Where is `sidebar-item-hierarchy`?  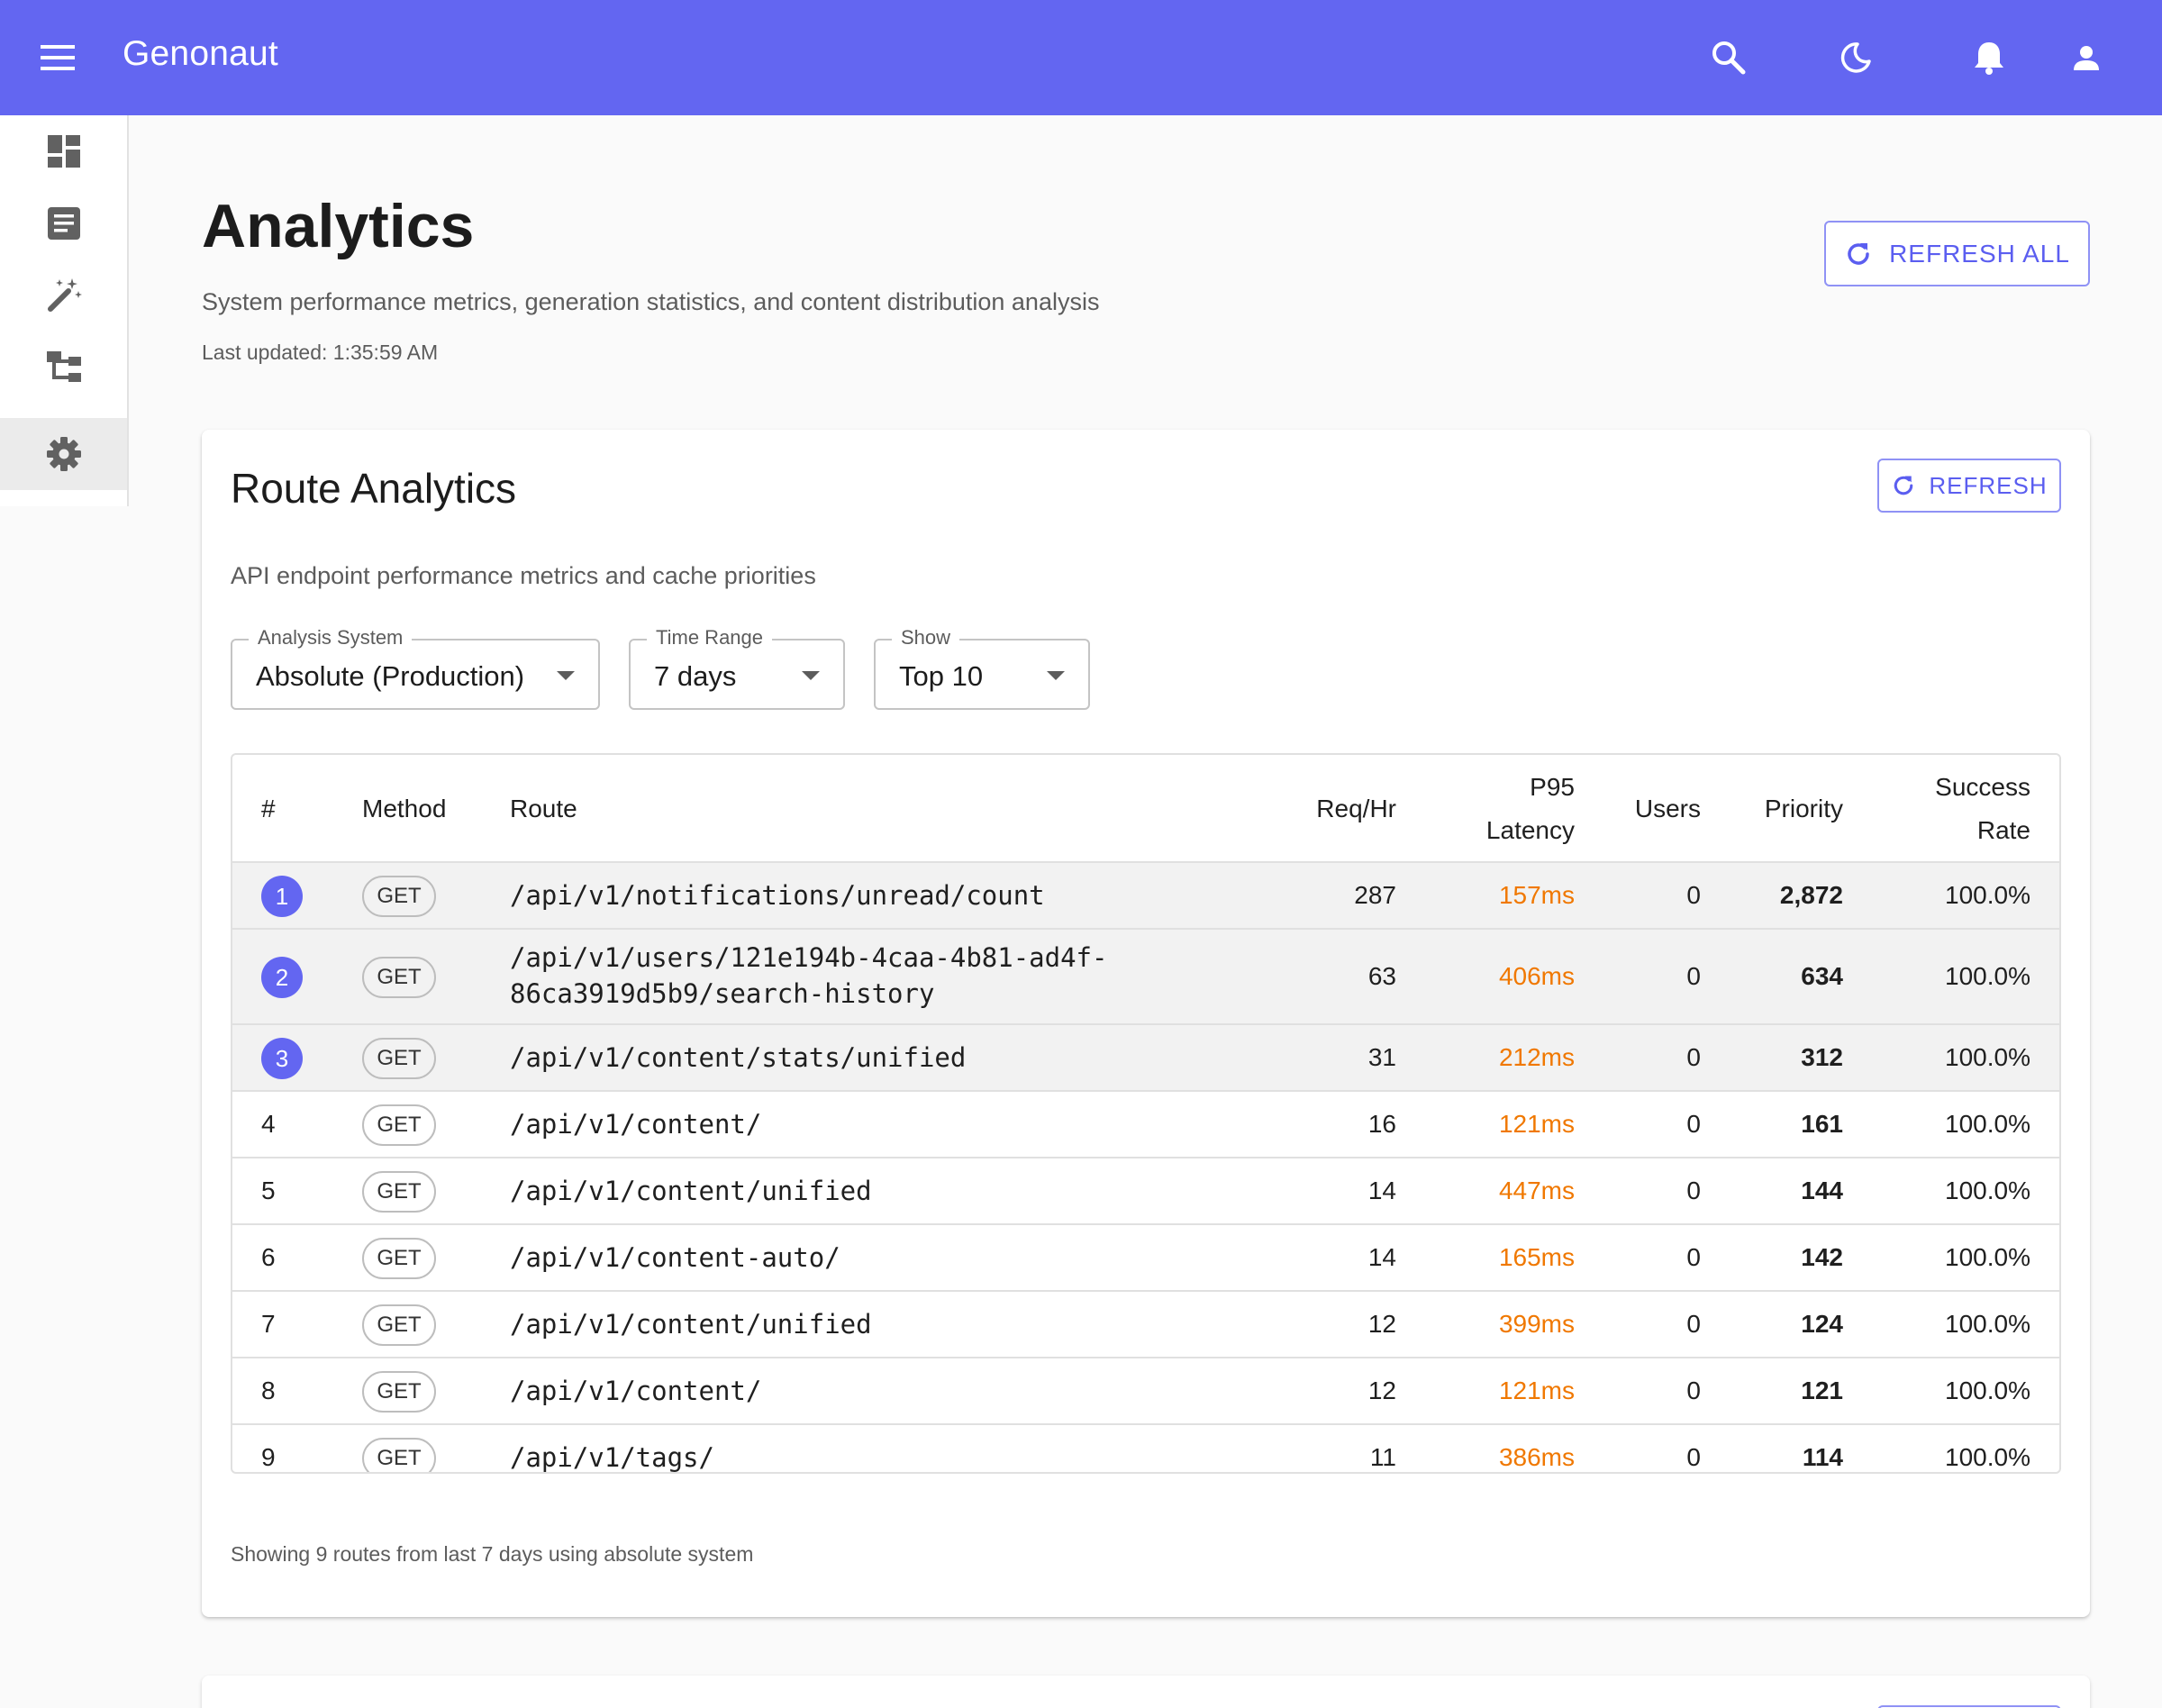 sidebar-item-hierarchy is located at coordinates (63, 368).